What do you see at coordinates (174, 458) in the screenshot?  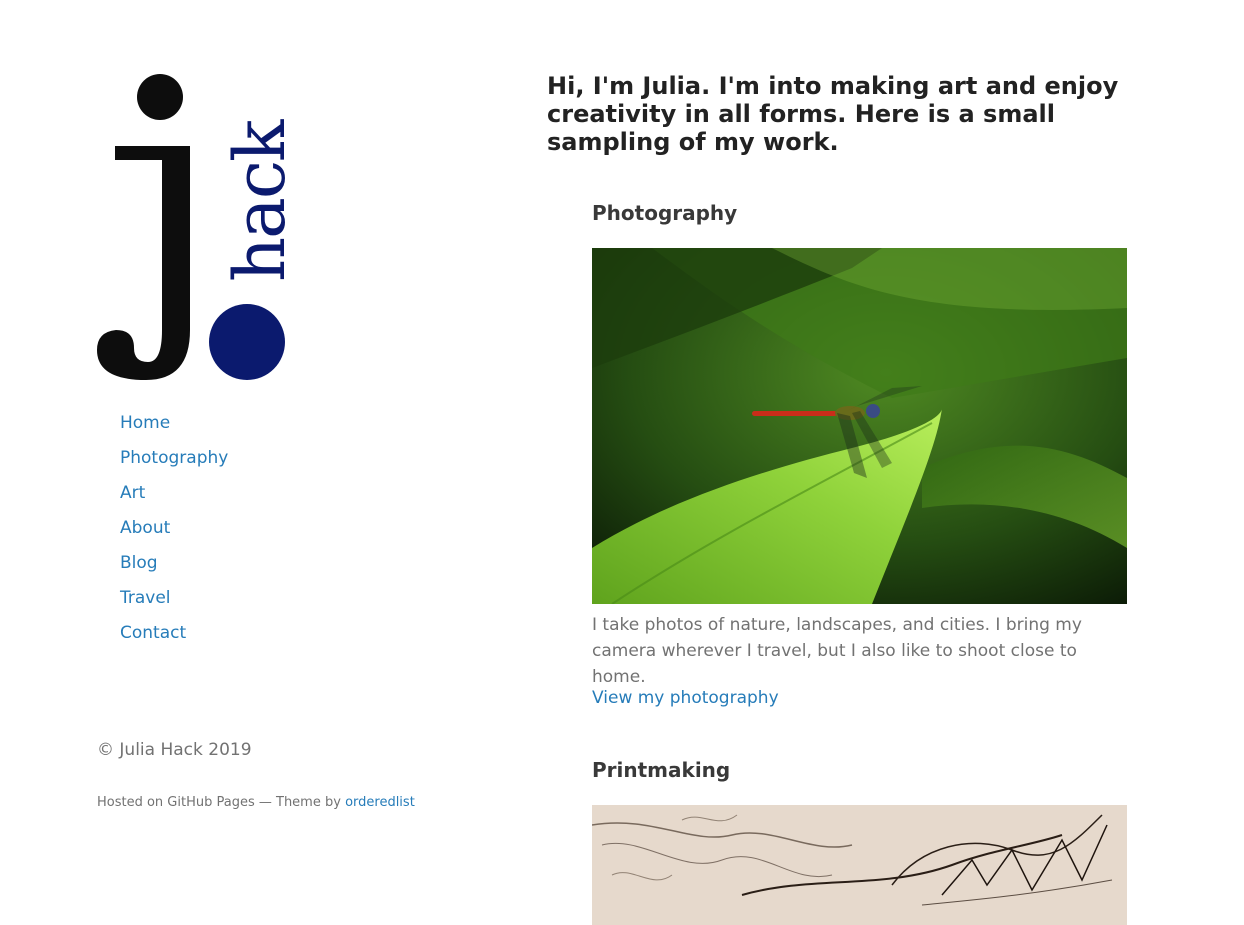 I see `nav-link-photography: Photography` at bounding box center [174, 458].